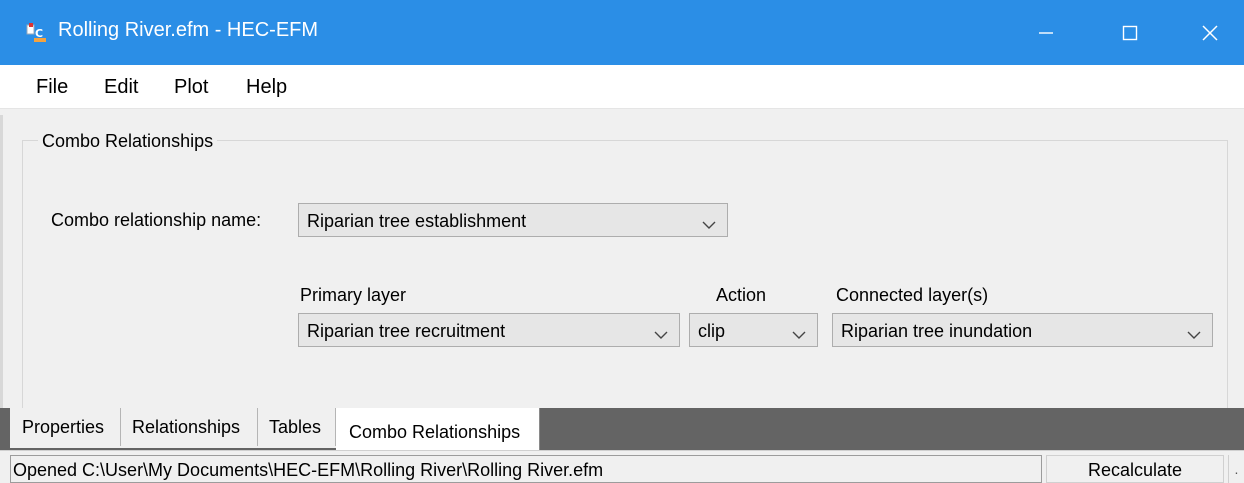 This screenshot has height=483, width=1244. I want to click on menu-file: File, so click(52, 87).